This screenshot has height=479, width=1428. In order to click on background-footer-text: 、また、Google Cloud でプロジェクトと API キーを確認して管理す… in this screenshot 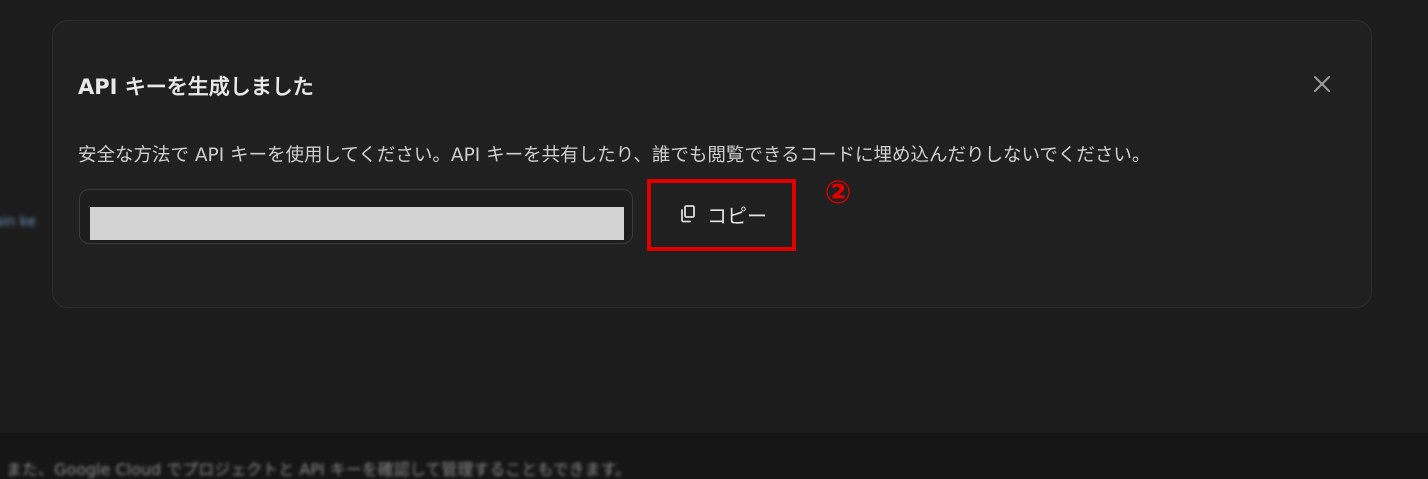, I will do `click(316, 469)`.